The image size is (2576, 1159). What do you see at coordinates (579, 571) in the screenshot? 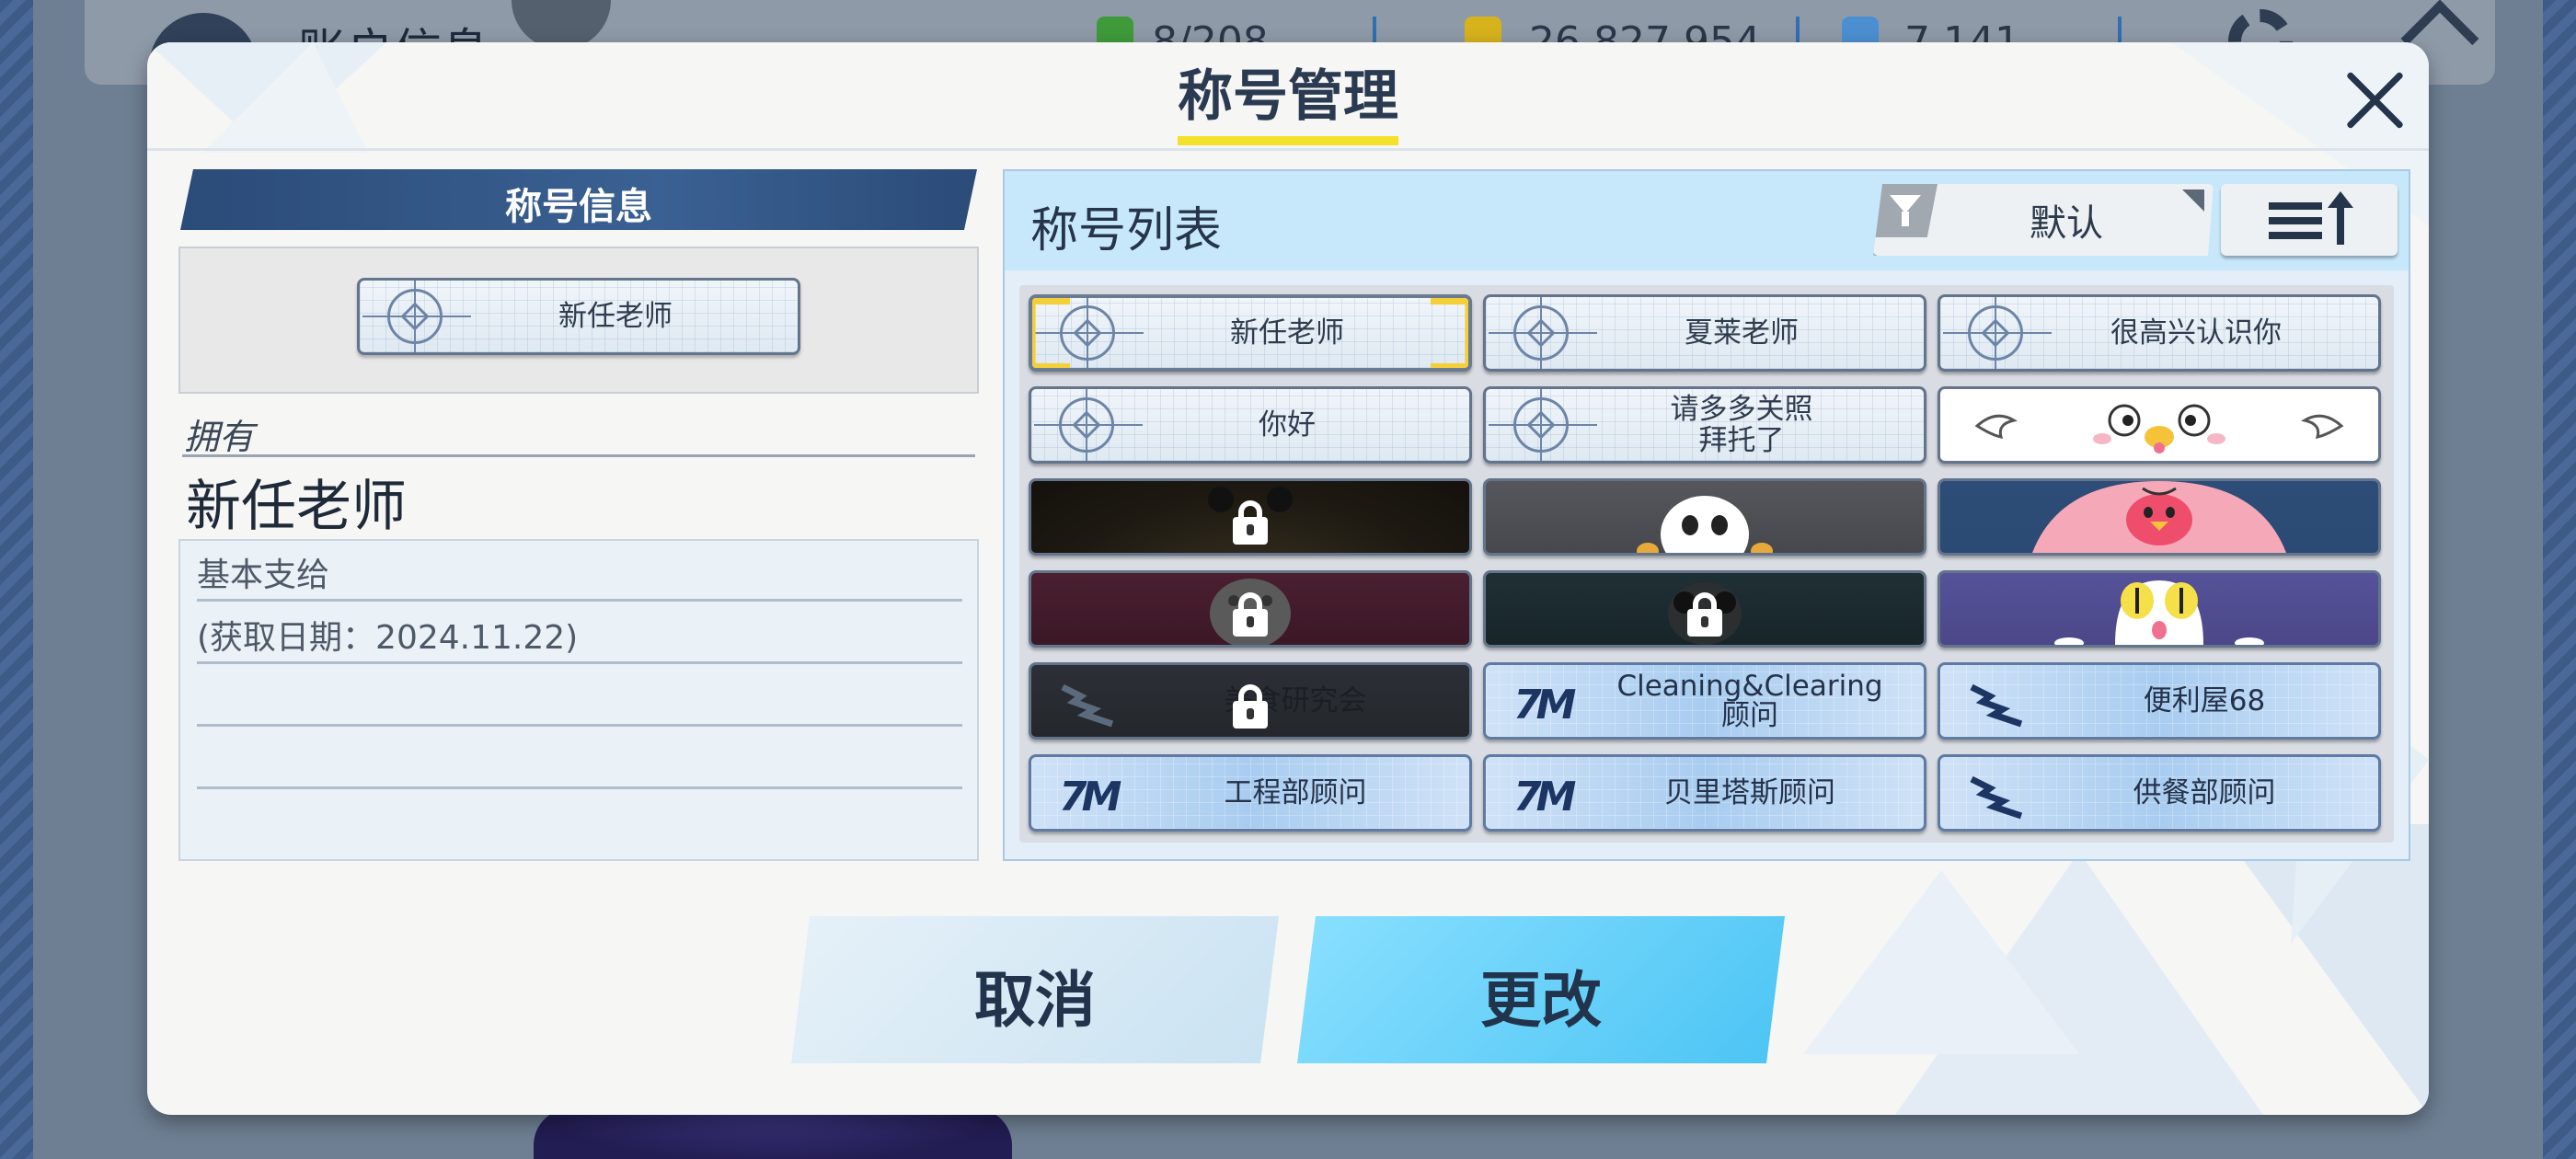
I see `detail-row: 基本支给` at bounding box center [579, 571].